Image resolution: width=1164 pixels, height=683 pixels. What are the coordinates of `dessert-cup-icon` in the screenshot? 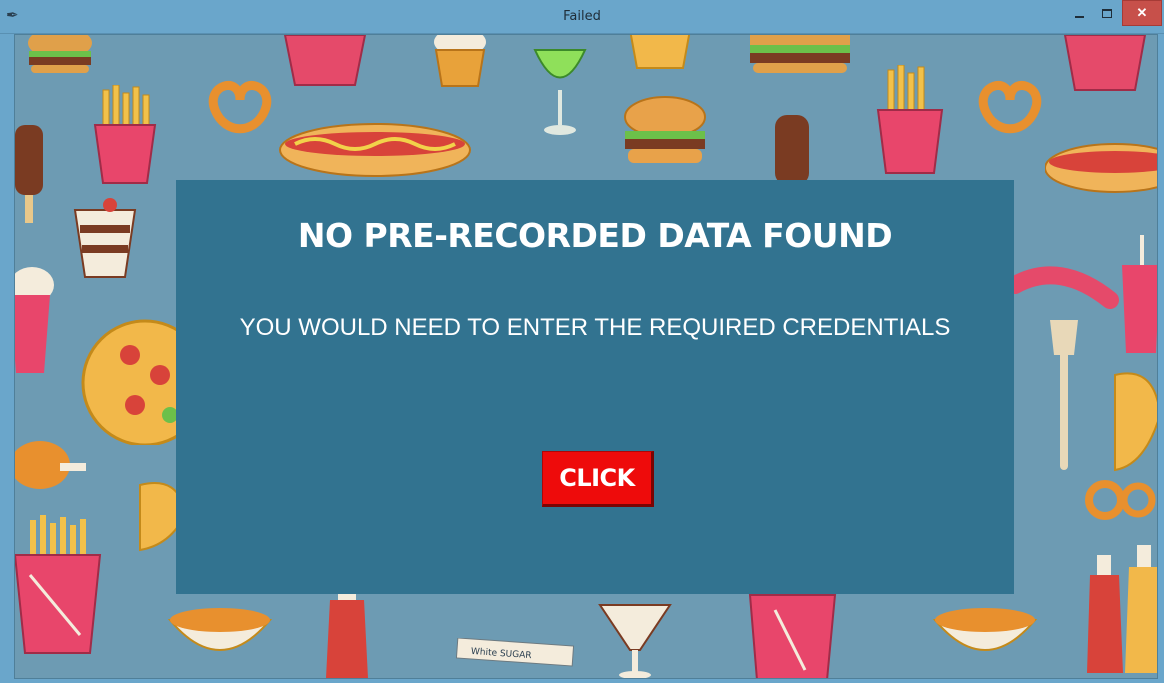 It's located at (105, 238).